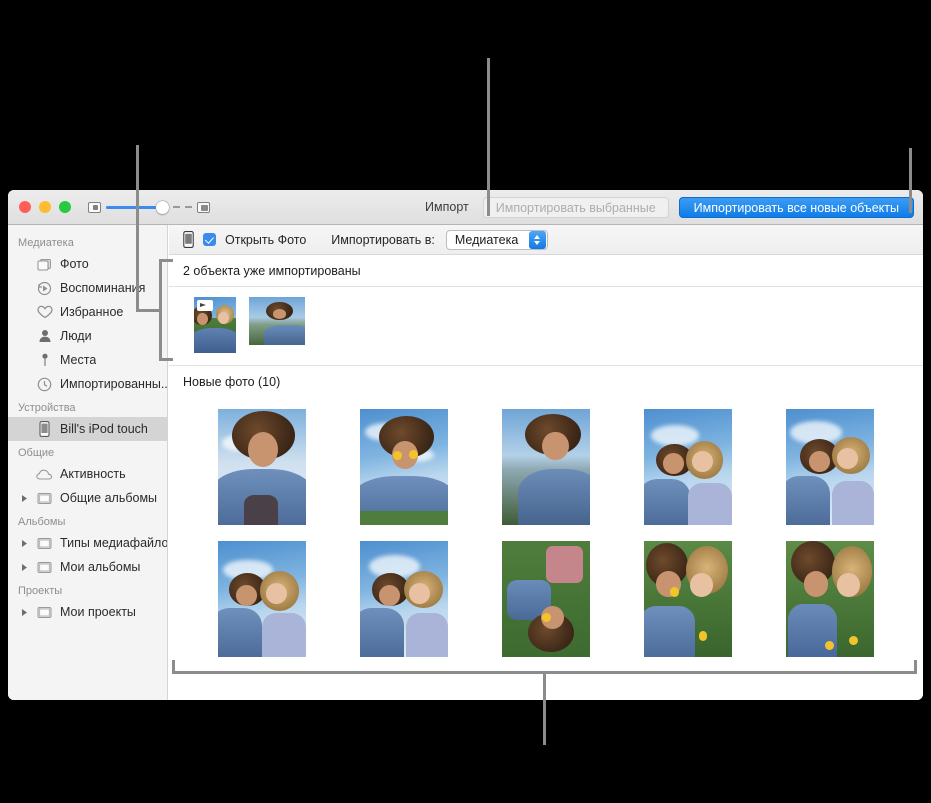 This screenshot has width=931, height=803. What do you see at coordinates (44, 384) in the screenshot?
I see `clock-icon` at bounding box center [44, 384].